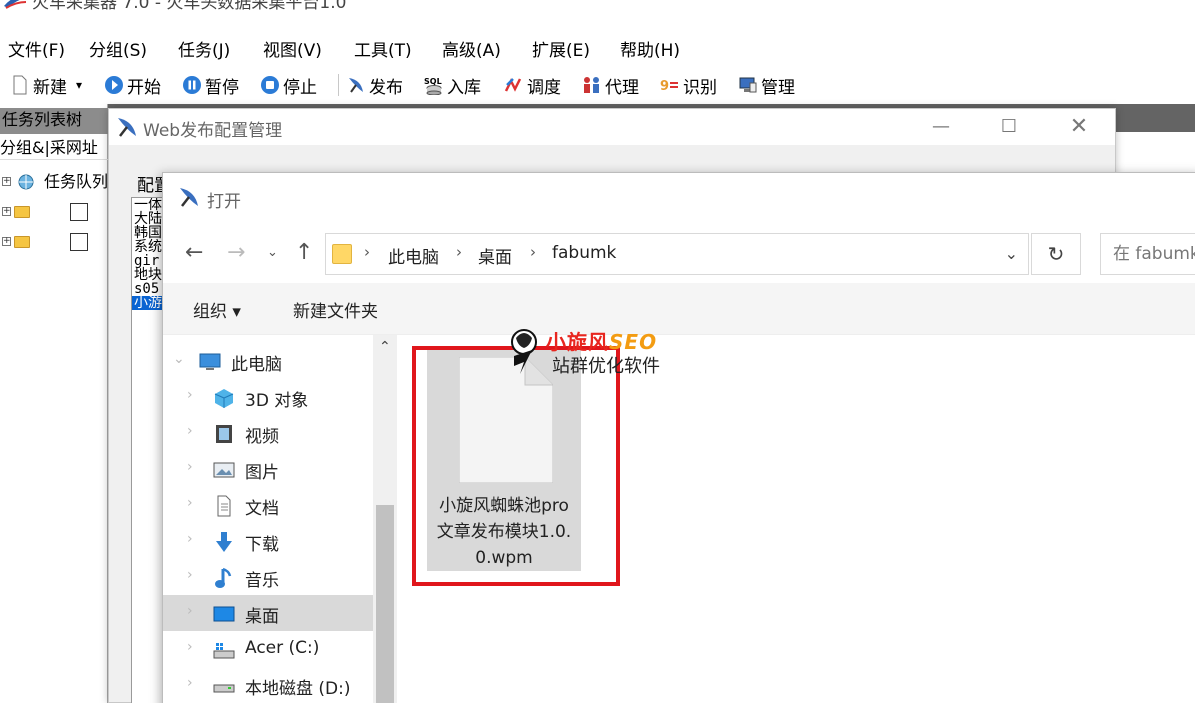 Image resolution: width=1195 pixels, height=703 pixels. I want to click on recent-locations-chevron-icon: ⌄, so click(272, 253).